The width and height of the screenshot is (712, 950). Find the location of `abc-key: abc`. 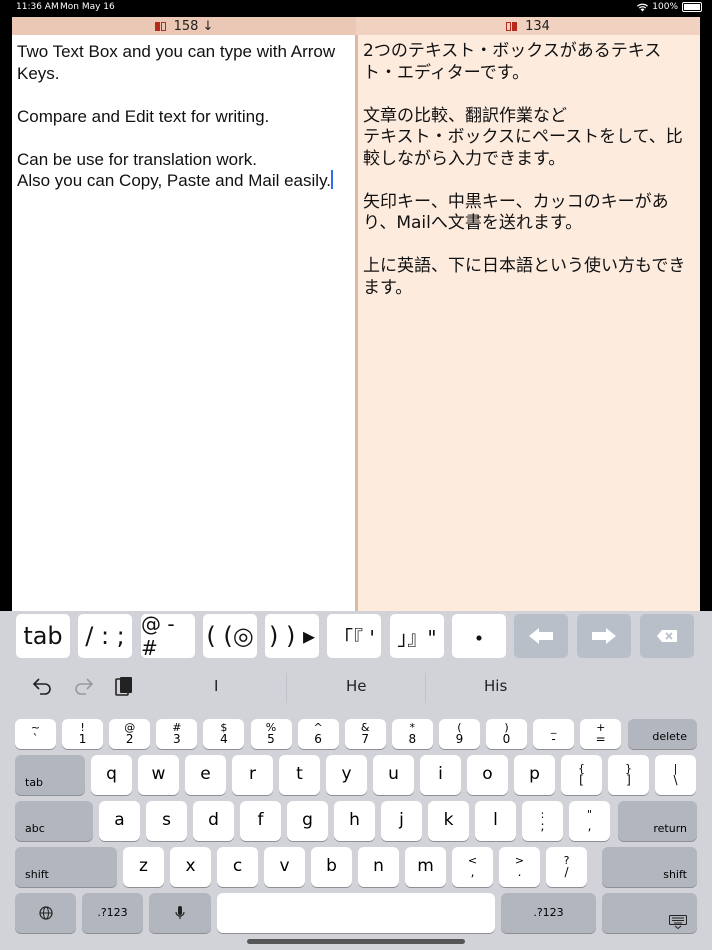

abc-key: abc is located at coordinates (54, 821).